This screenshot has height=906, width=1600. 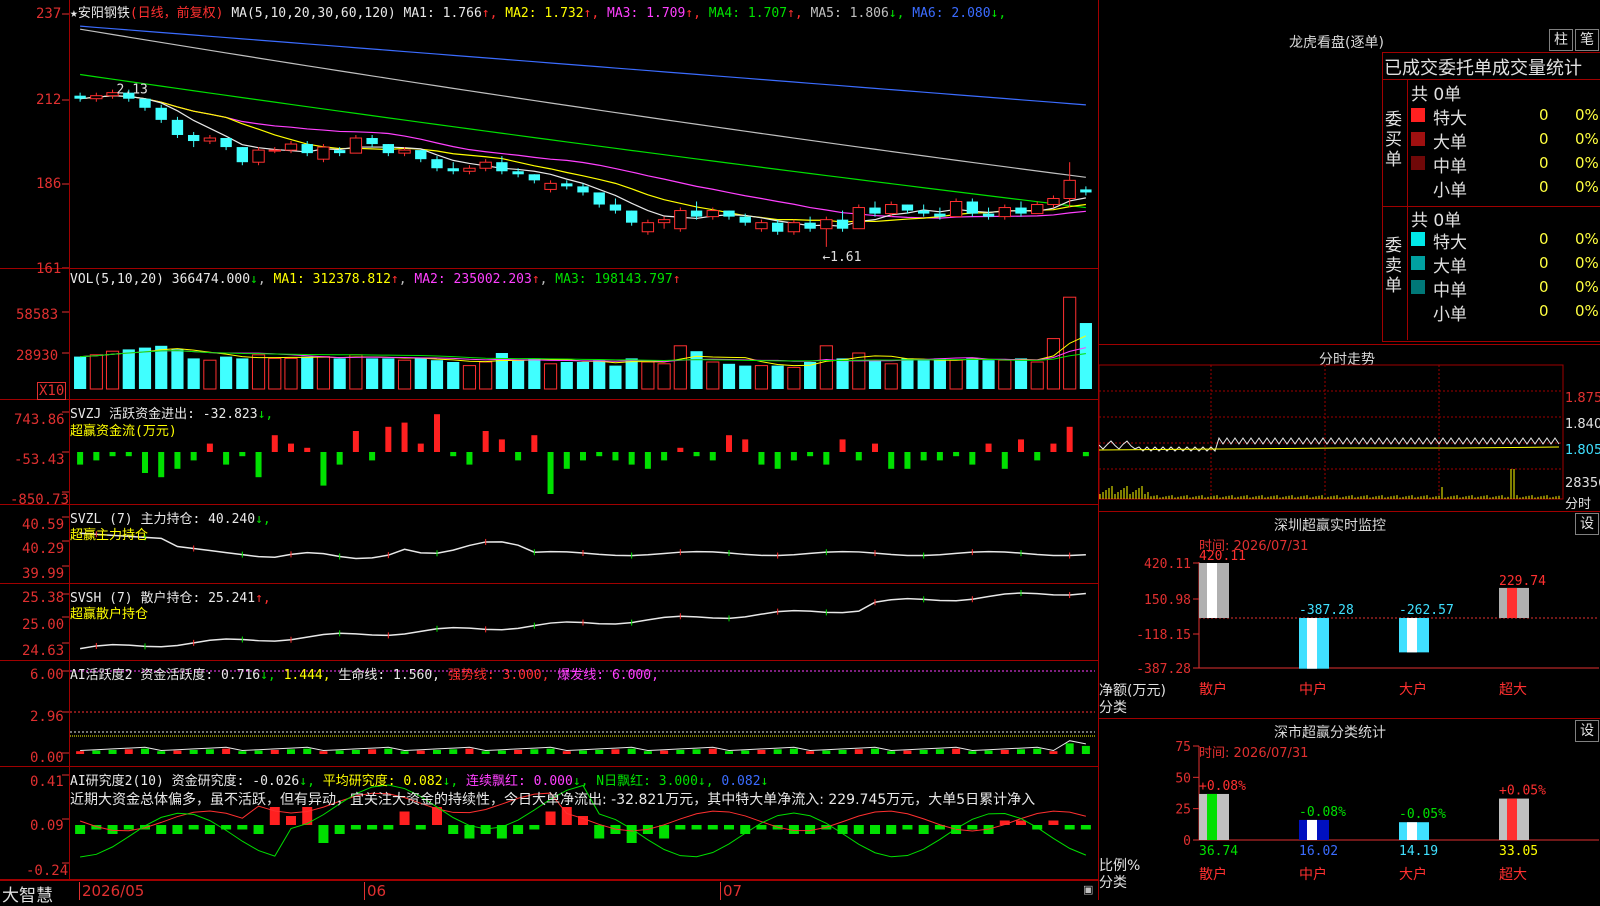 I want to click on svsh-panel: SVSH (7) 散户持仓: 25.241↑, 超赢散户持仓, so click(x=549, y=622).